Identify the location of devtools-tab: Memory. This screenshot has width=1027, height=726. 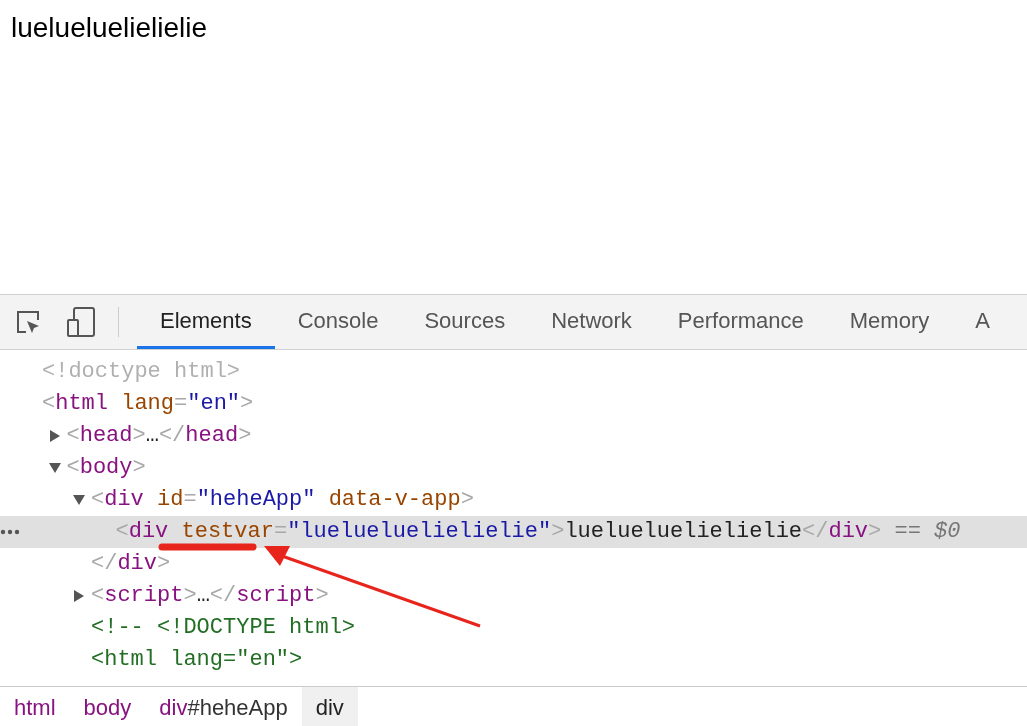
(889, 322).